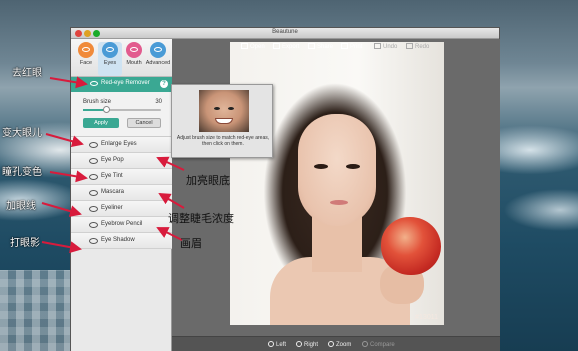  I want to click on photo-watermark: #13011, so click(426, 317).